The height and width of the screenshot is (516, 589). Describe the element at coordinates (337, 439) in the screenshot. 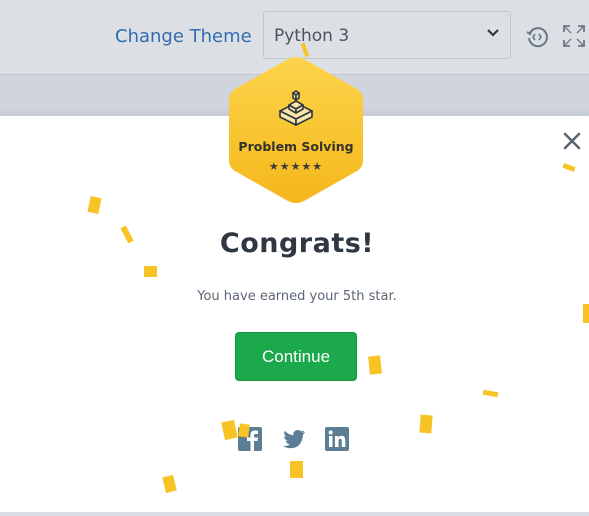

I see `linkedin-icon` at that location.